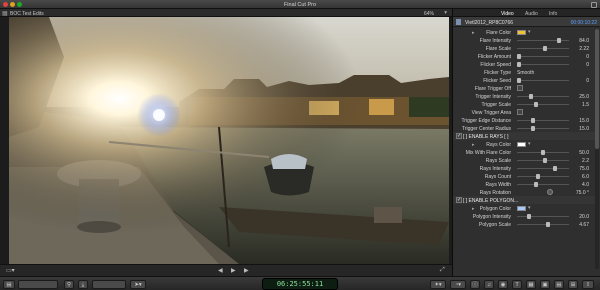  What do you see at coordinates (429, 14) in the screenshot?
I see `zoom-level: 64%` at bounding box center [429, 14].